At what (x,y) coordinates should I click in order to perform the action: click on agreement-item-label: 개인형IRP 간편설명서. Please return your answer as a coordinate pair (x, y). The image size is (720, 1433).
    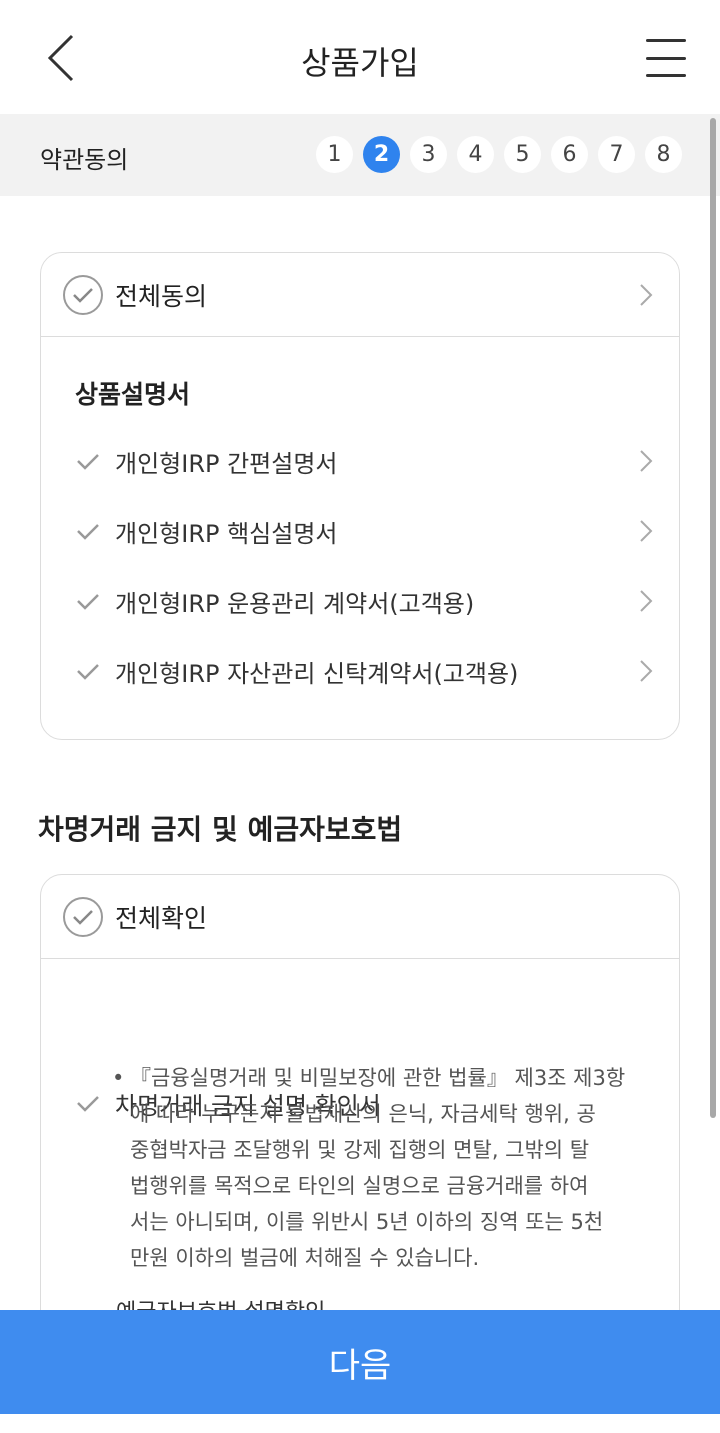
    Looking at the image, I should click on (226, 463).